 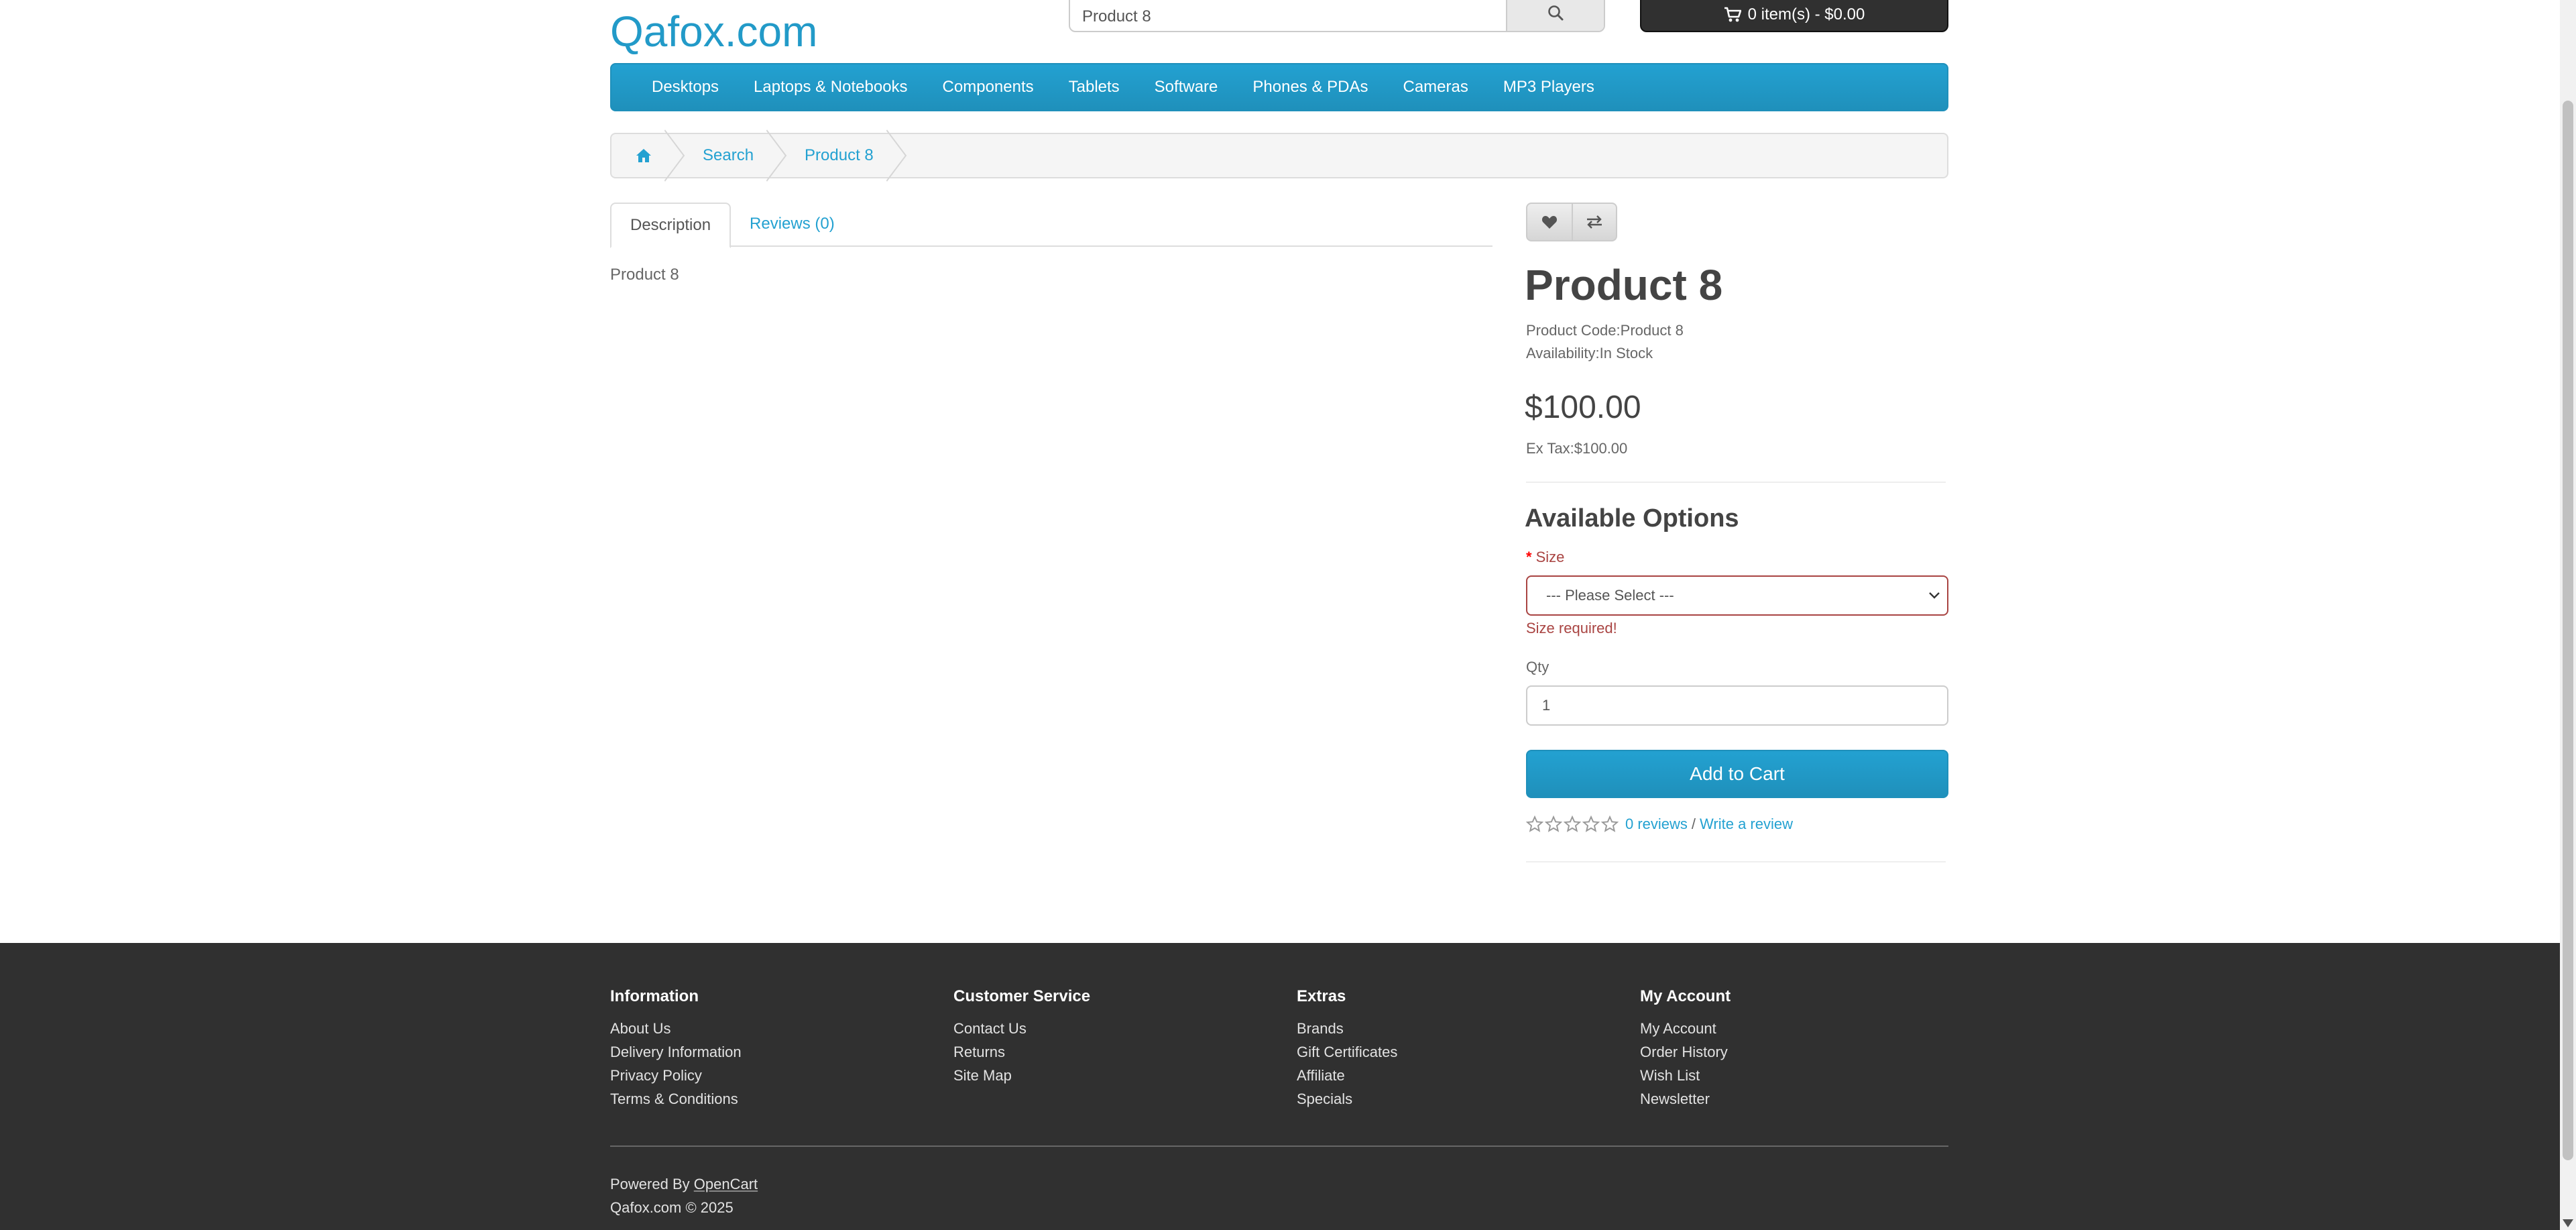 I want to click on product-actions, so click(x=1571, y=222).